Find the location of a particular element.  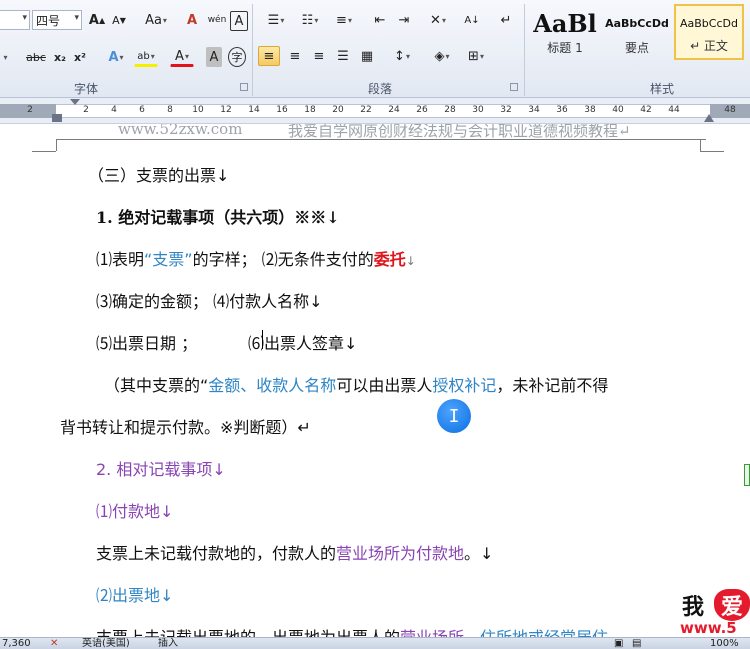

text-cursor is located at coordinates (262, 339).